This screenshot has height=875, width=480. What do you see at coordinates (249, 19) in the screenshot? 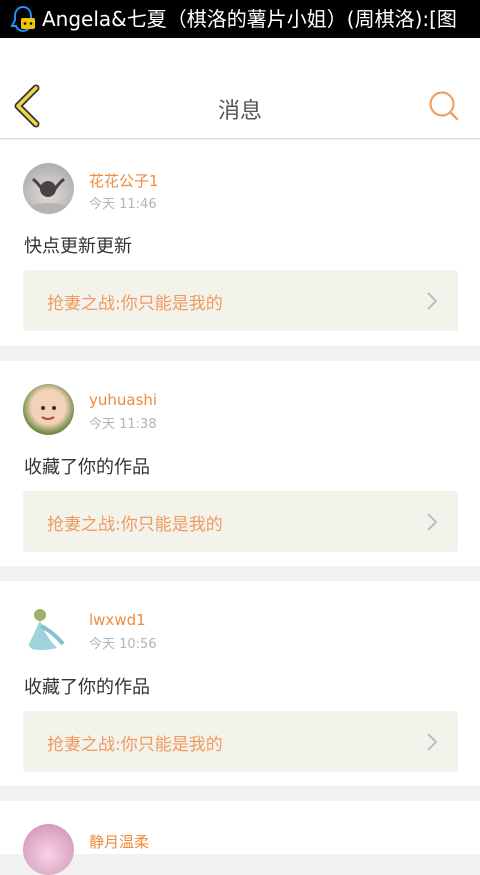
I see `notification-text: Angela&七夏（棋洛的薯片小姐）(周棋洛):[图` at bounding box center [249, 19].